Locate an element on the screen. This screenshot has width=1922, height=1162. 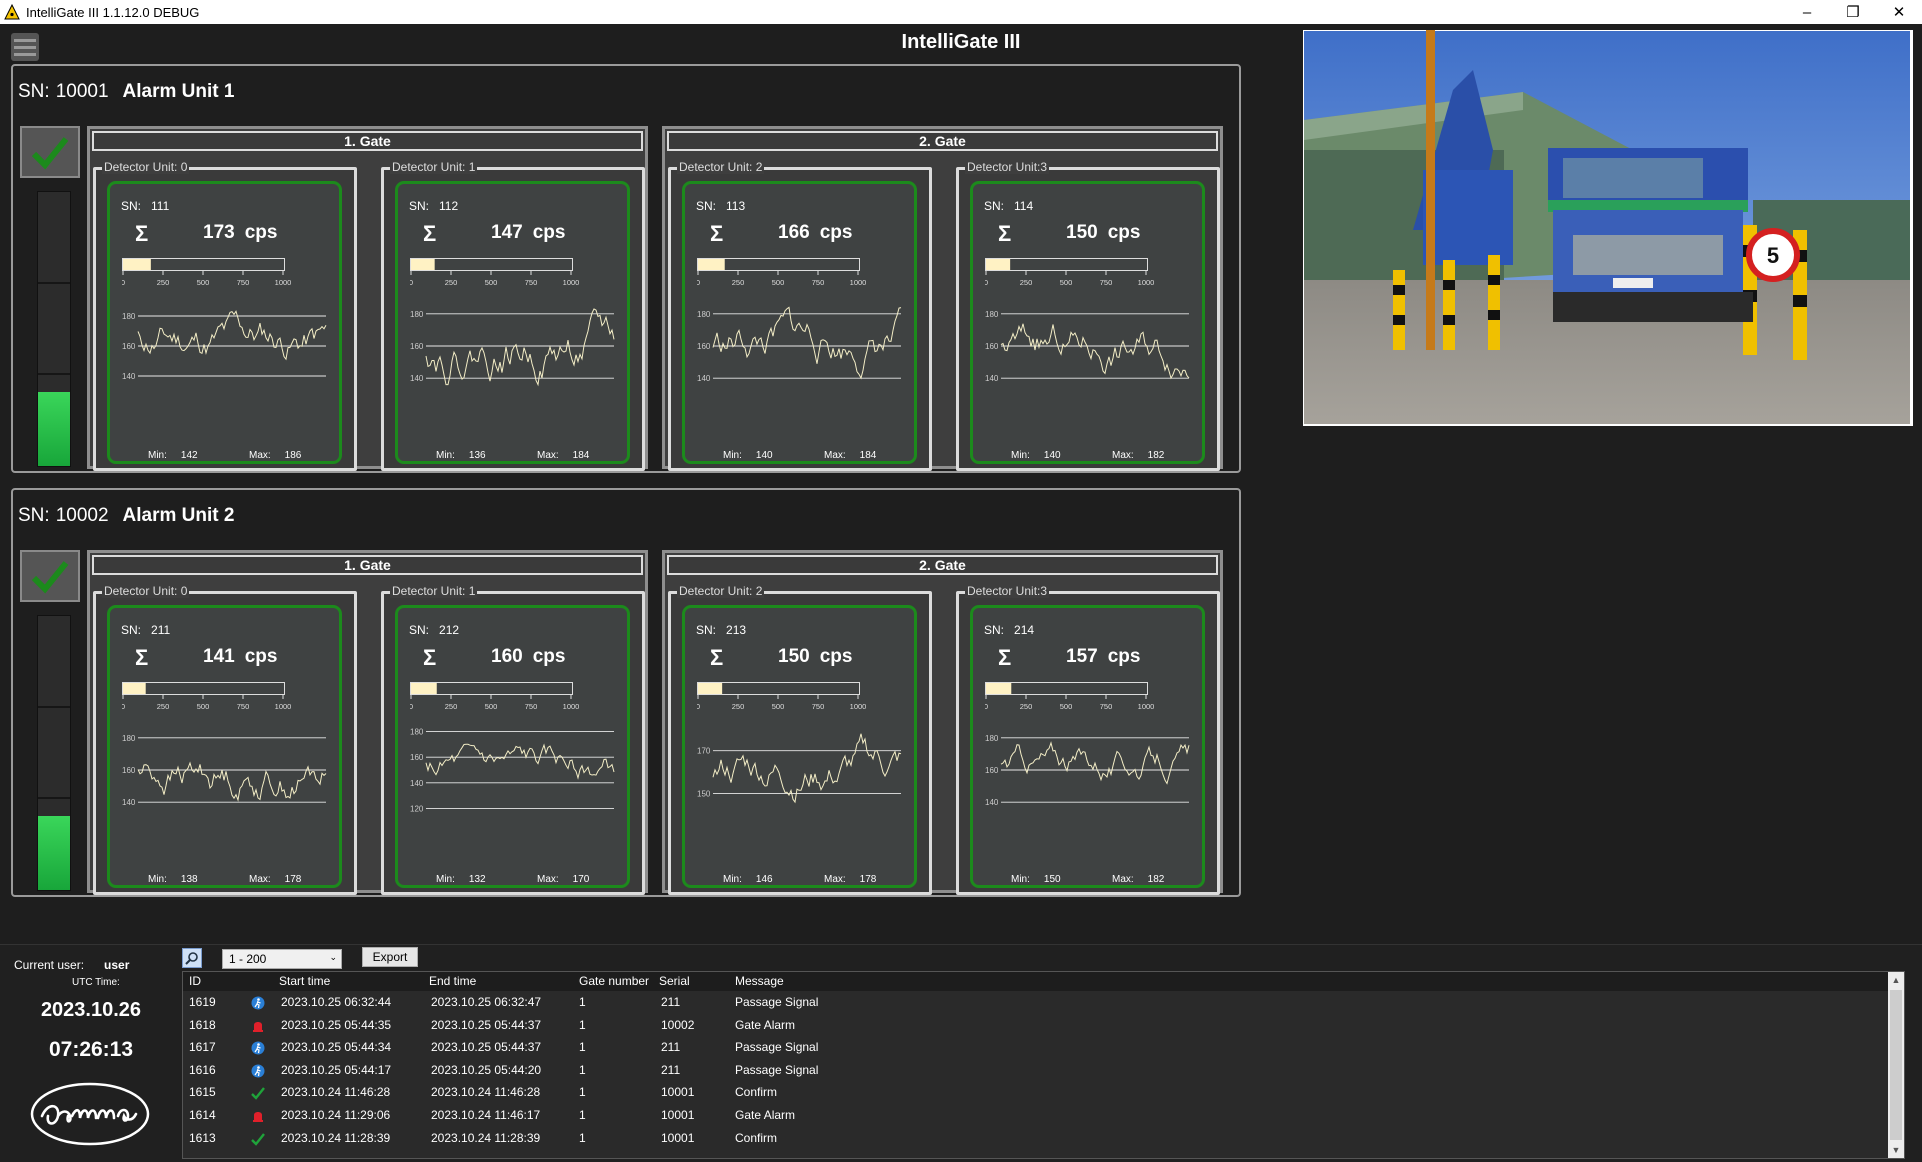
camera-feed: 5 is located at coordinates (1608, 228).